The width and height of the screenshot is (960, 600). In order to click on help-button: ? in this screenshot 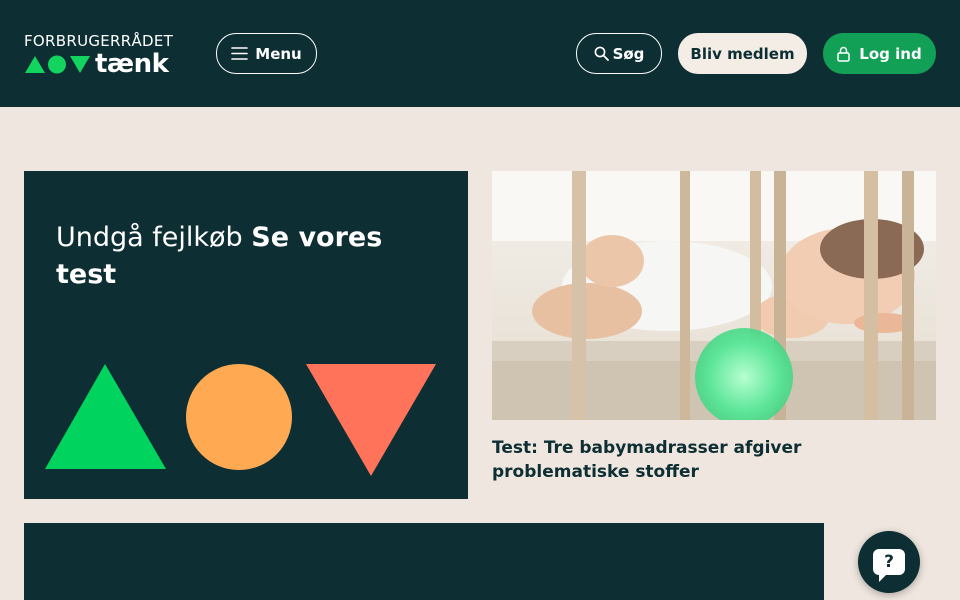, I will do `click(889, 562)`.